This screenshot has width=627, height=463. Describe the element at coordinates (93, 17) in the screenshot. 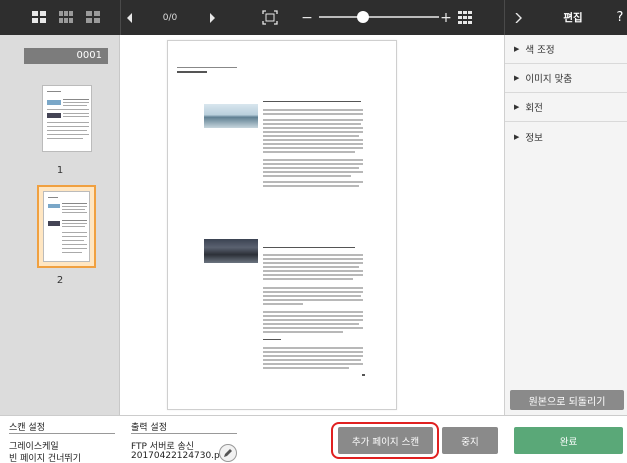

I see `thumbnail-grid-small-icon` at that location.